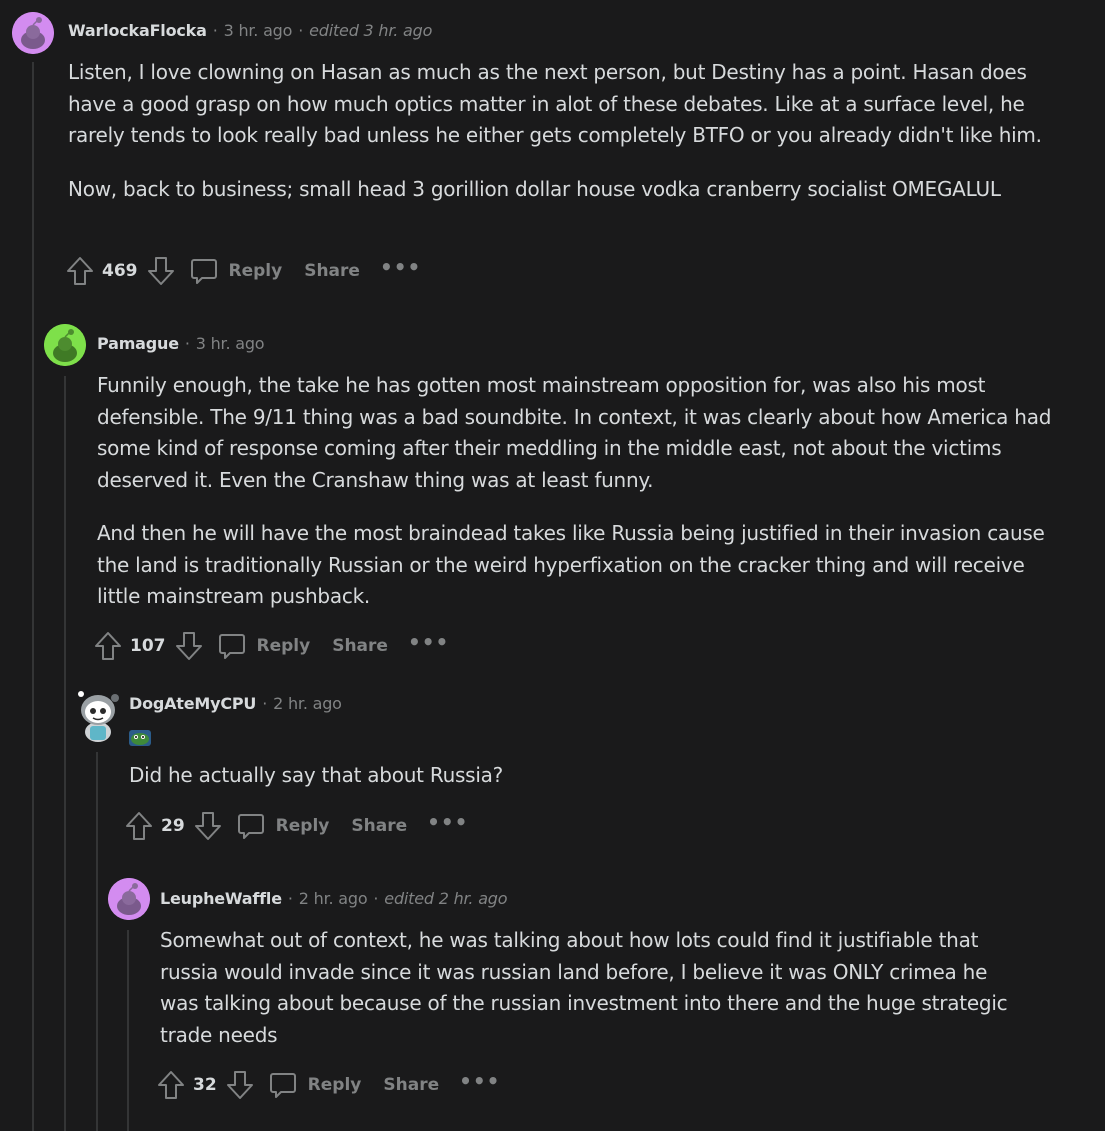  I want to click on vote-score: 469, so click(120, 271).